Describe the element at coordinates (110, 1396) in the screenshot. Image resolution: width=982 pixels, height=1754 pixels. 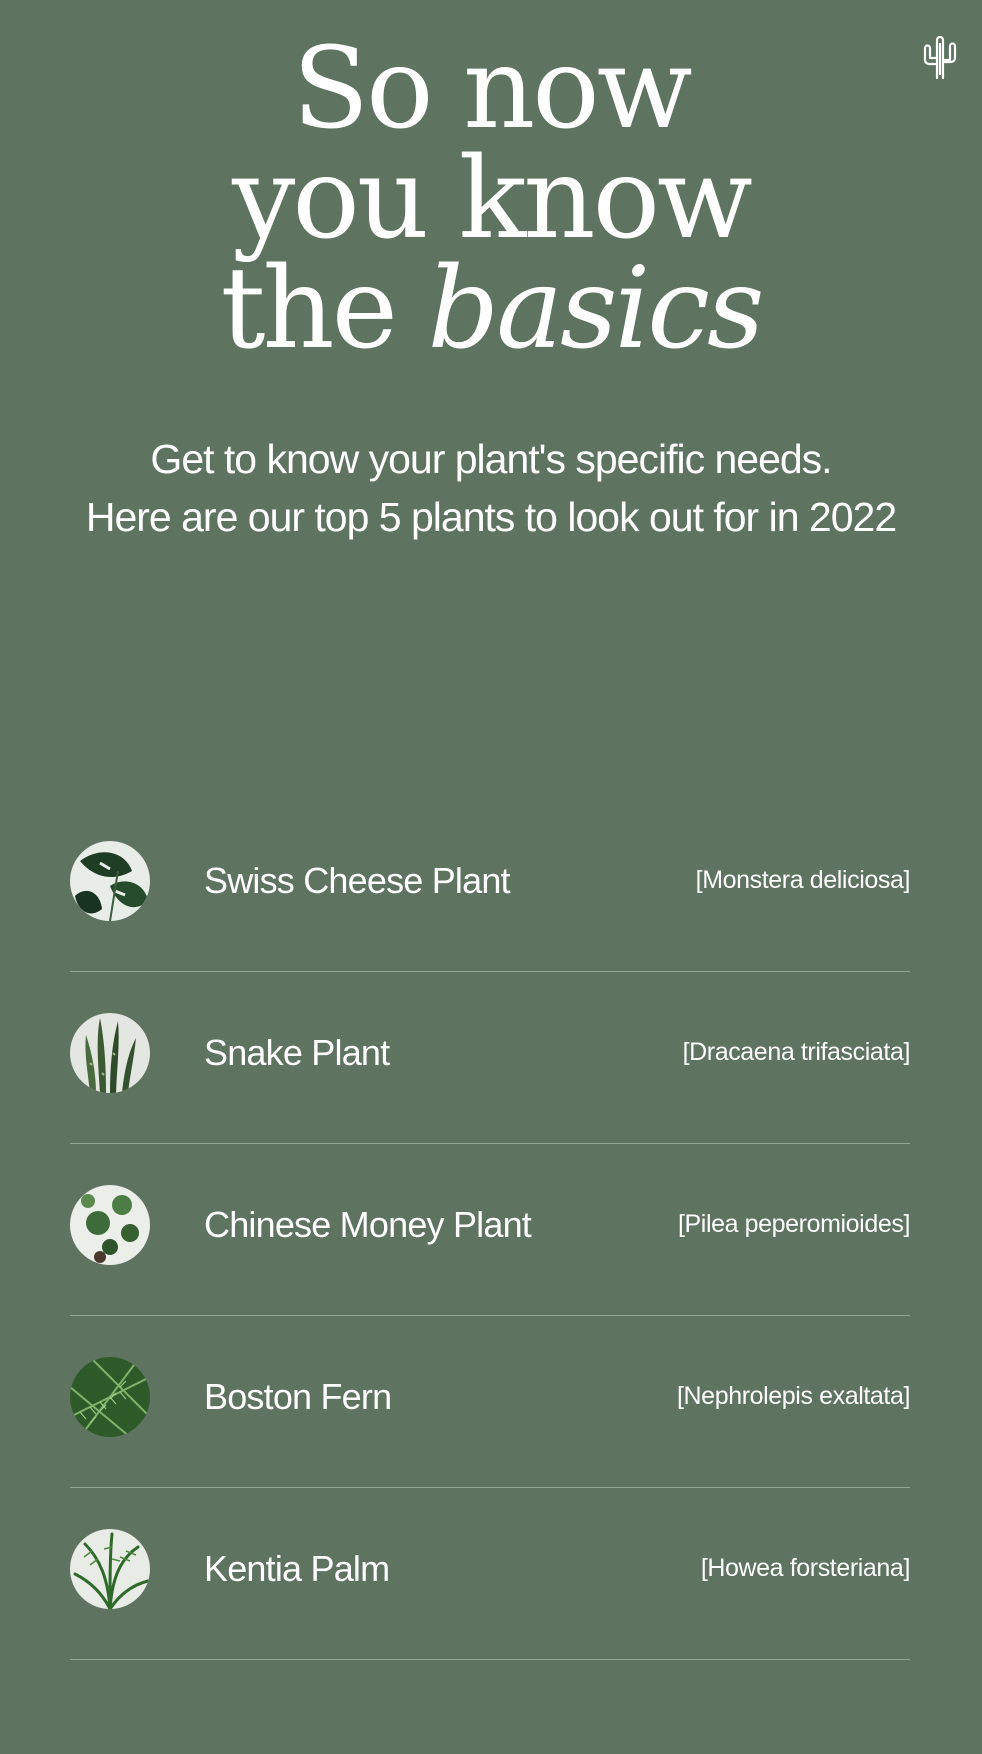
I see `fern-thumbnail` at that location.